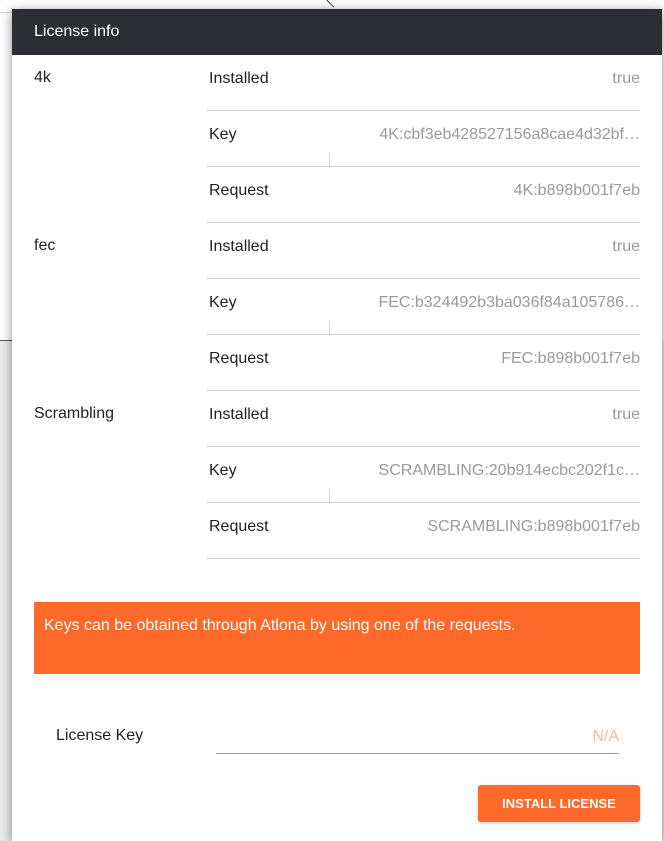  What do you see at coordinates (559, 803) in the screenshot?
I see `install-license-button: INSTALL LICENSE` at bounding box center [559, 803].